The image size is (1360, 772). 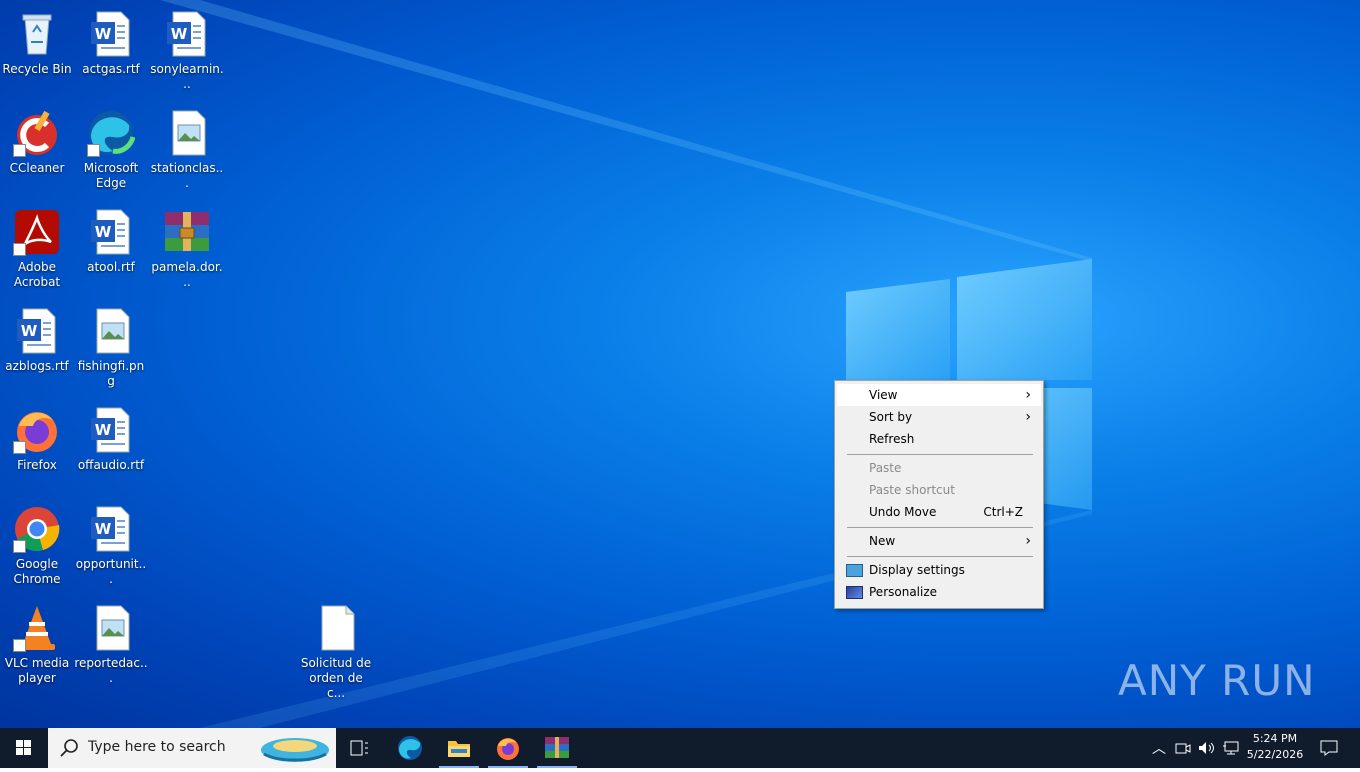 I want to click on show-hidden-icons-button: ︿, so click(x=1159, y=748).